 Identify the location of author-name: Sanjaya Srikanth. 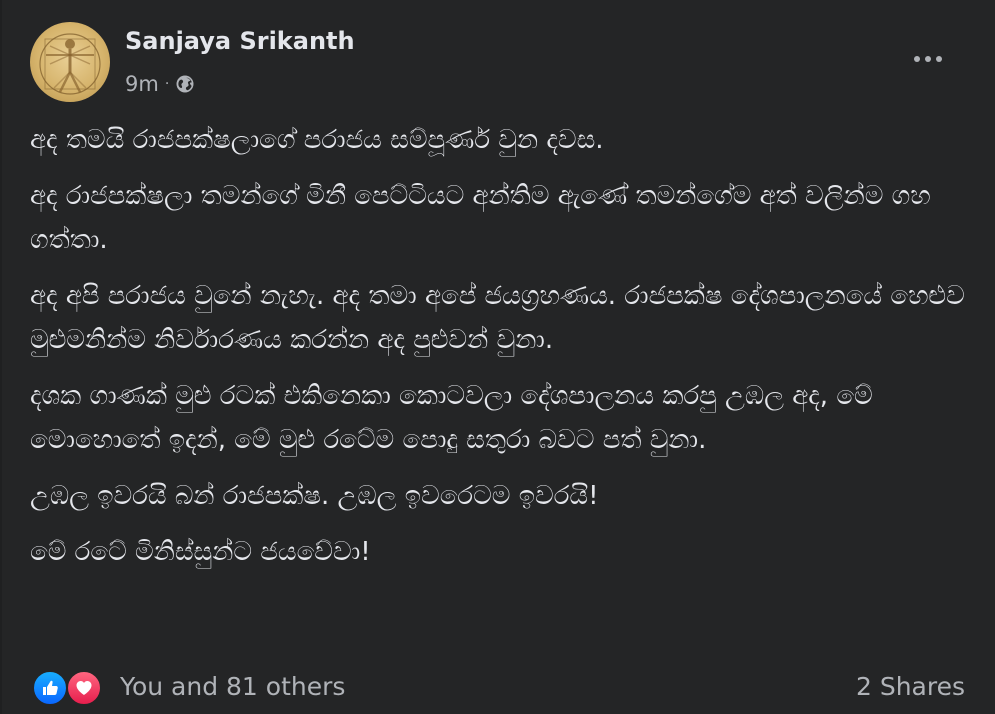
(240, 41).